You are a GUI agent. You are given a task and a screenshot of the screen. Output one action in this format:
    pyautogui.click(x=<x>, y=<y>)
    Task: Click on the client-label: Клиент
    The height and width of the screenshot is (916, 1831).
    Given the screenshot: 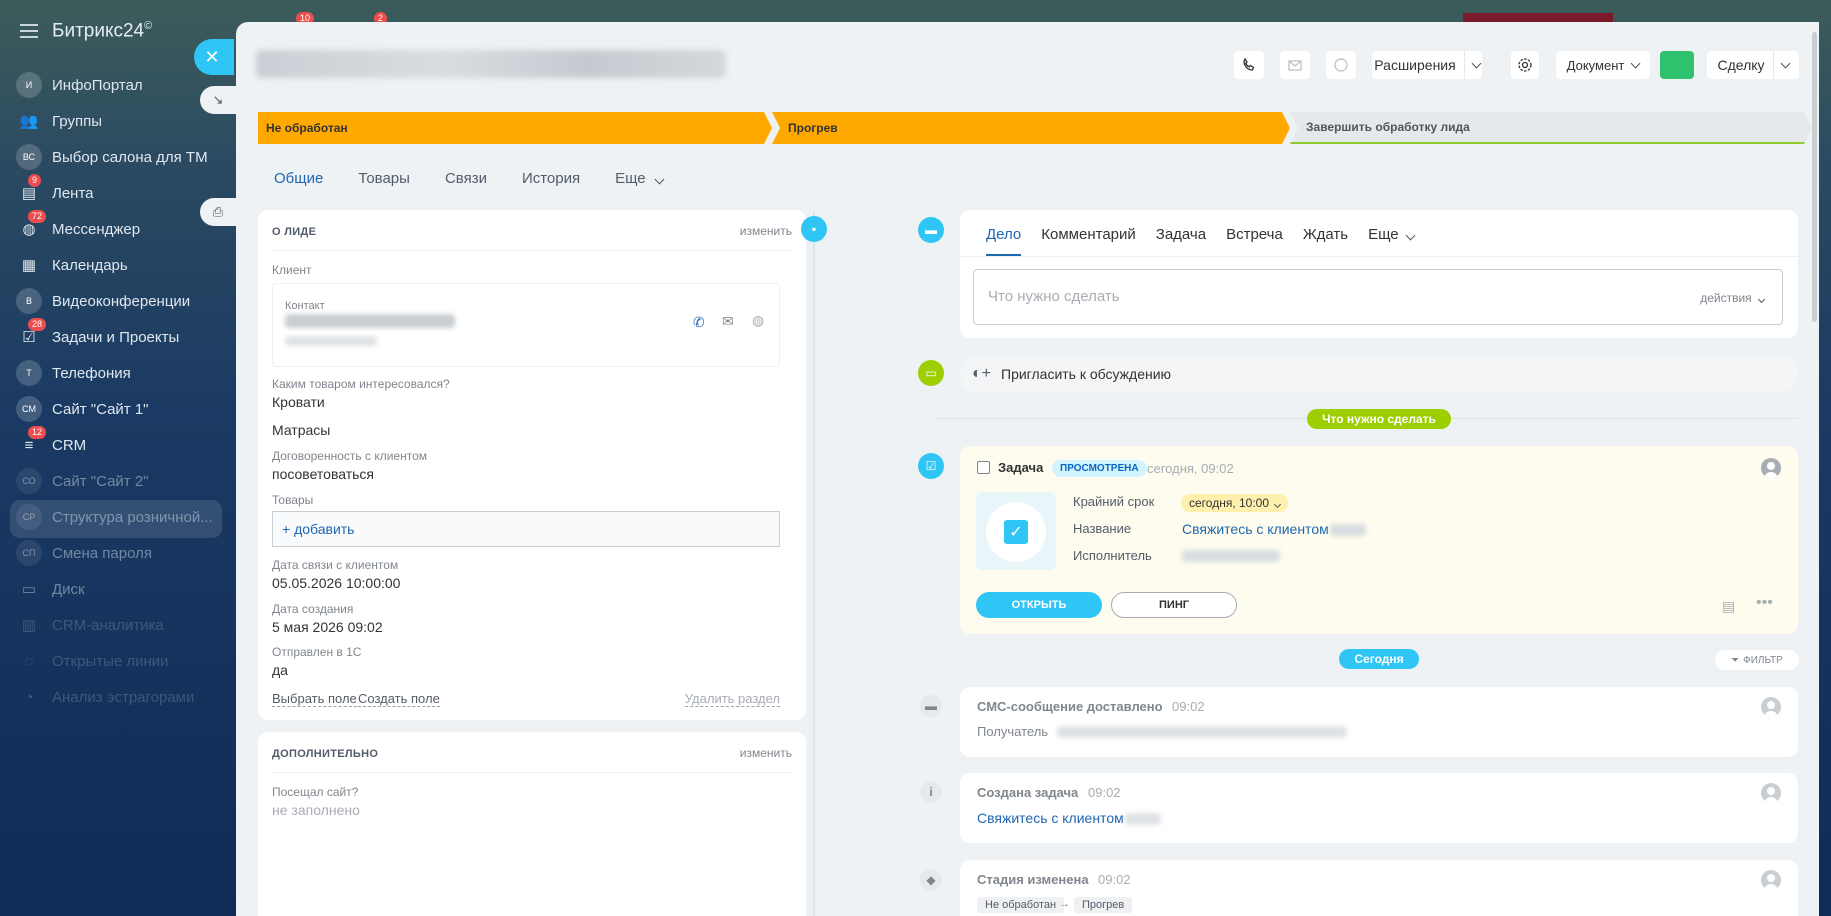 What is the action you would take?
    pyautogui.click(x=292, y=270)
    